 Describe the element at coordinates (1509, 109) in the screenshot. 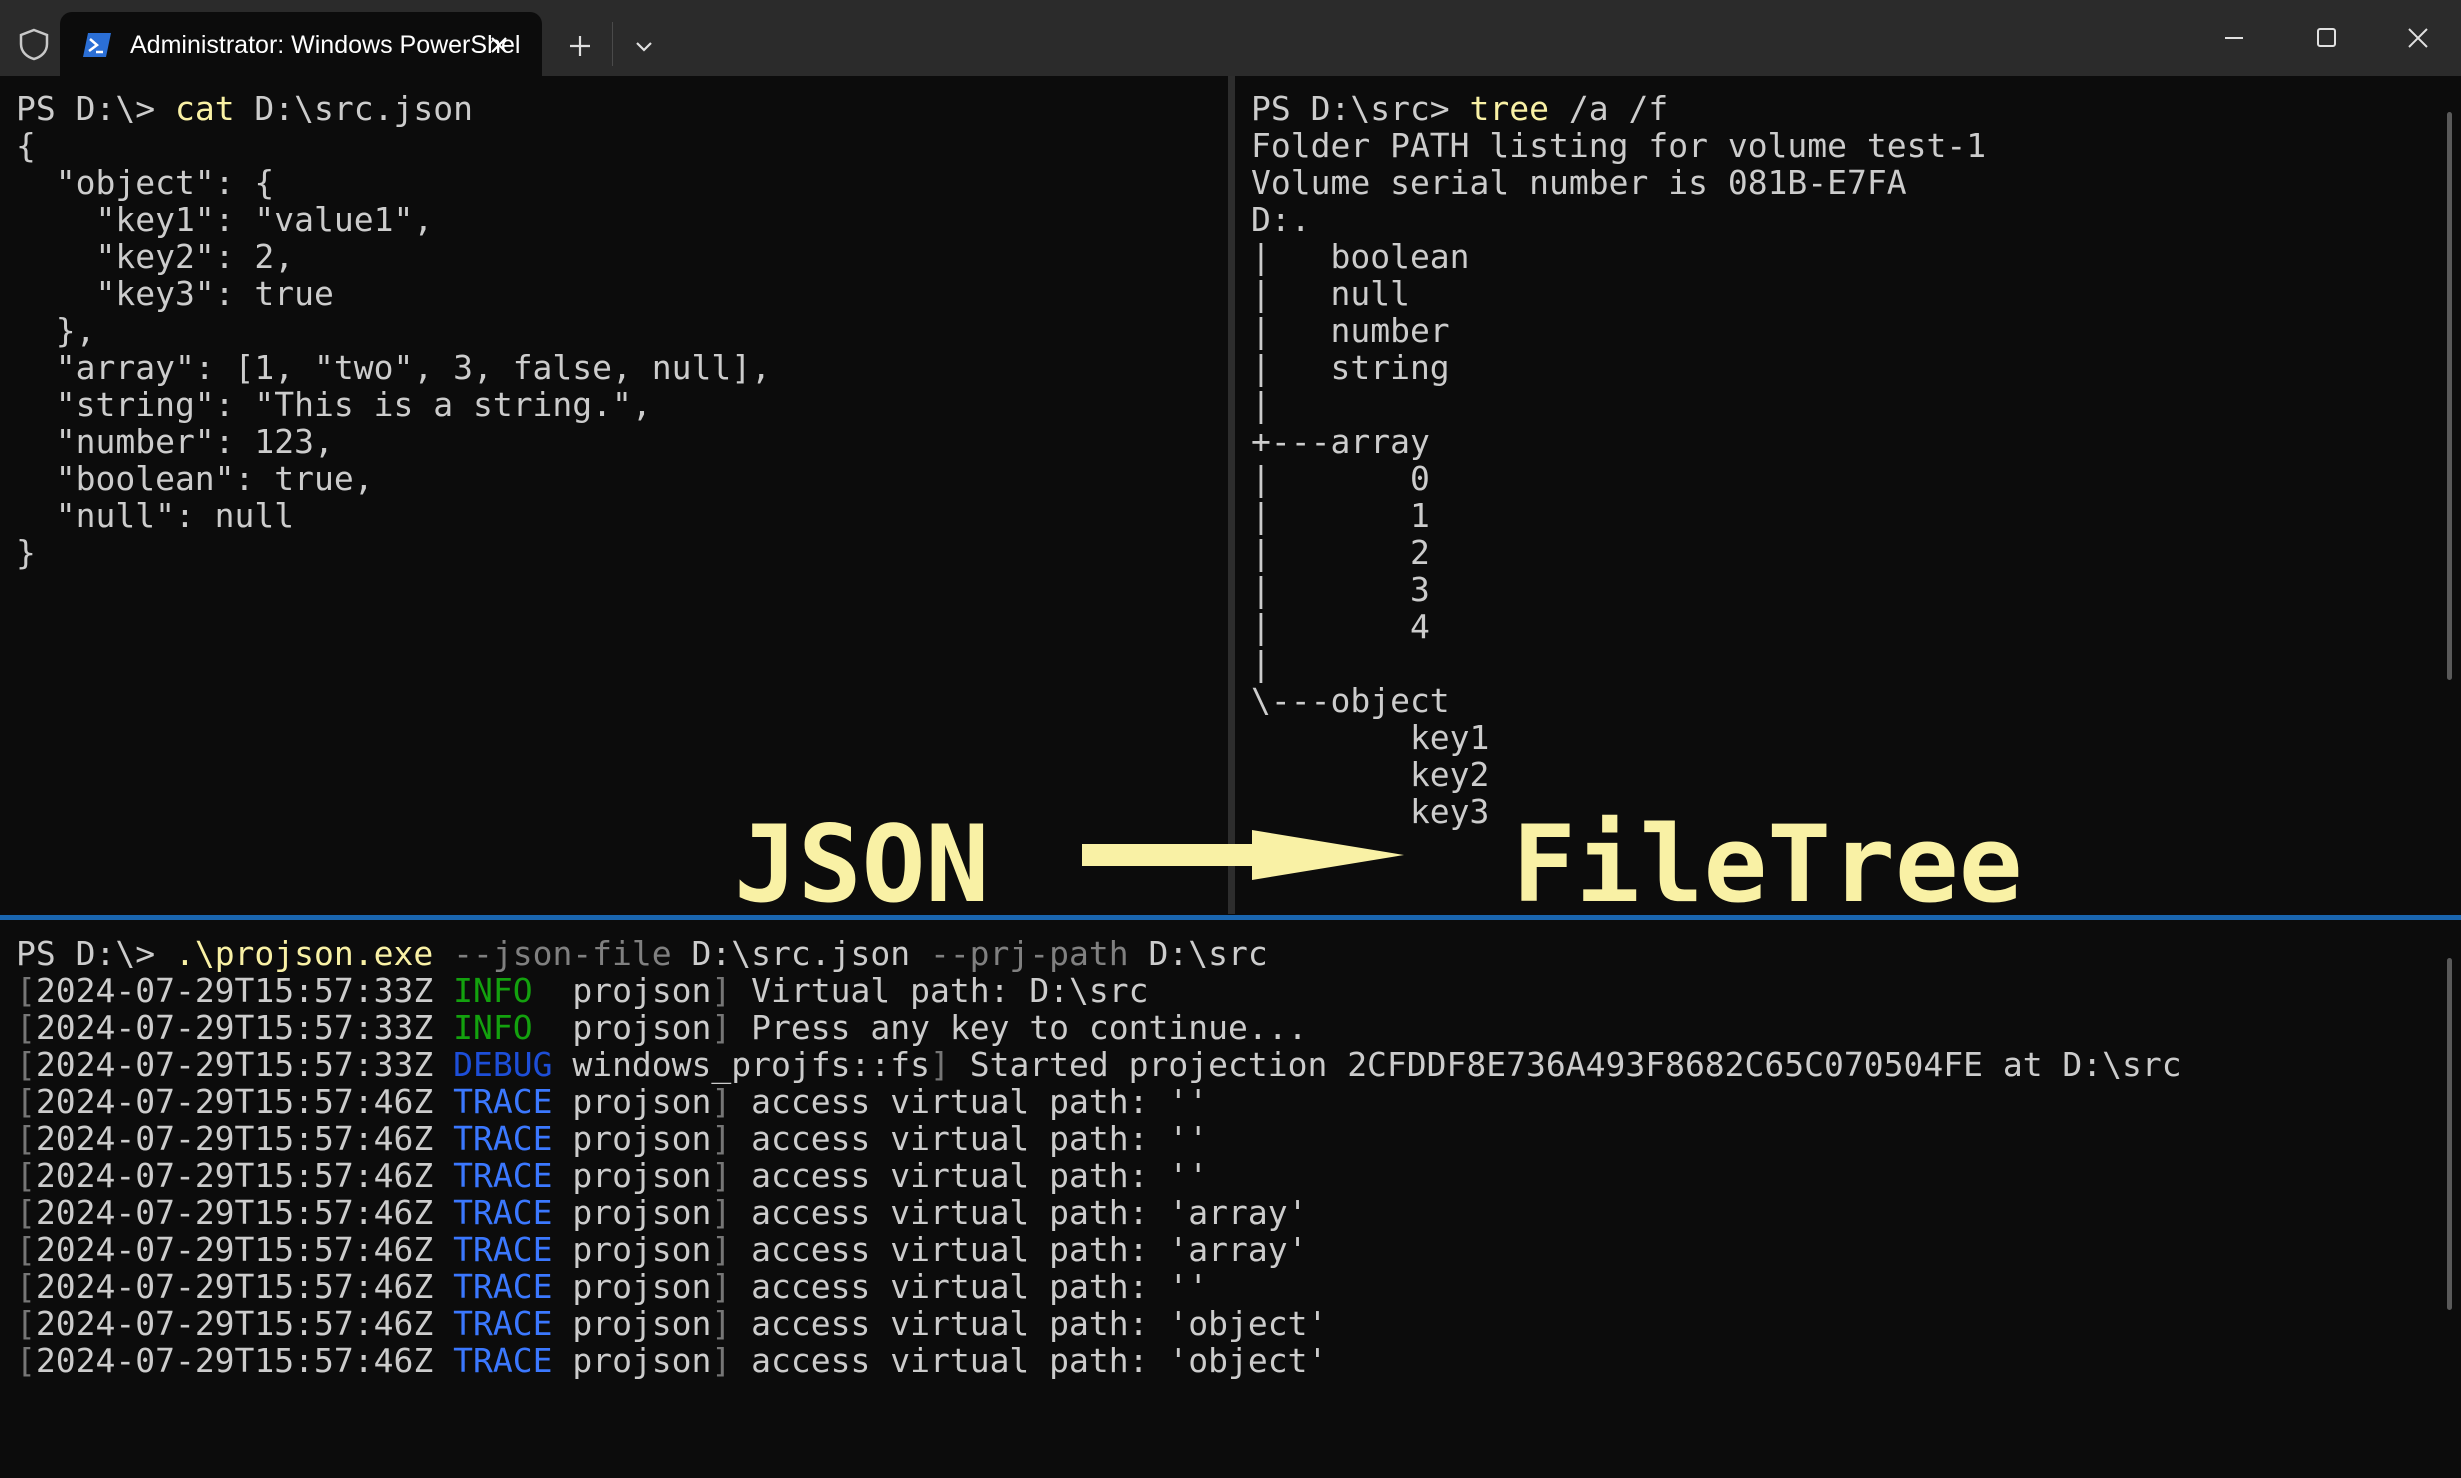

I see `command: tree` at that location.